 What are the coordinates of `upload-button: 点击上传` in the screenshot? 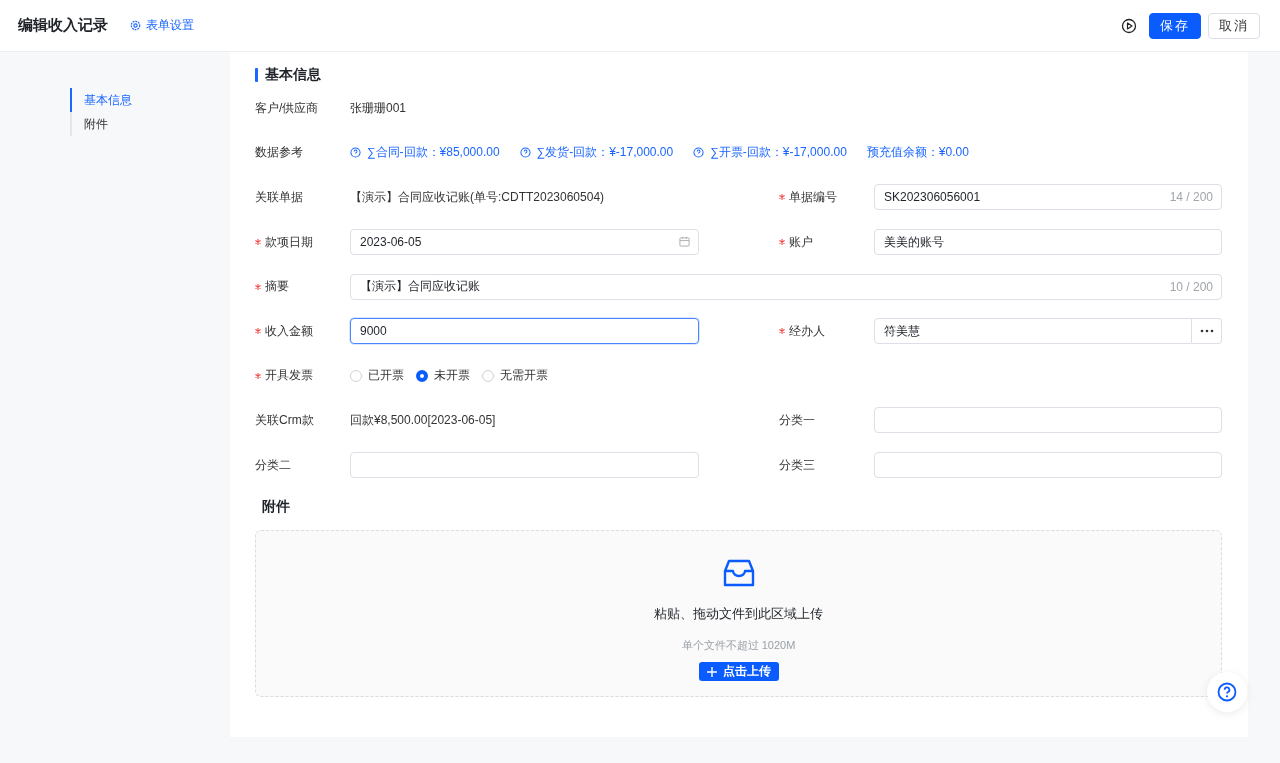 It's located at (738, 672).